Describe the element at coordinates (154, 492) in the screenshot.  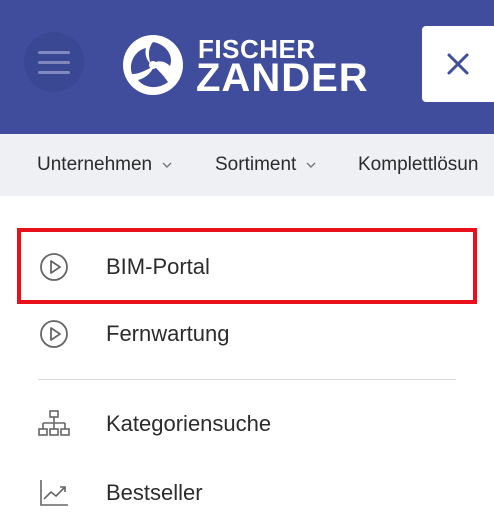
I see `menu-item-label: Bestseller` at that location.